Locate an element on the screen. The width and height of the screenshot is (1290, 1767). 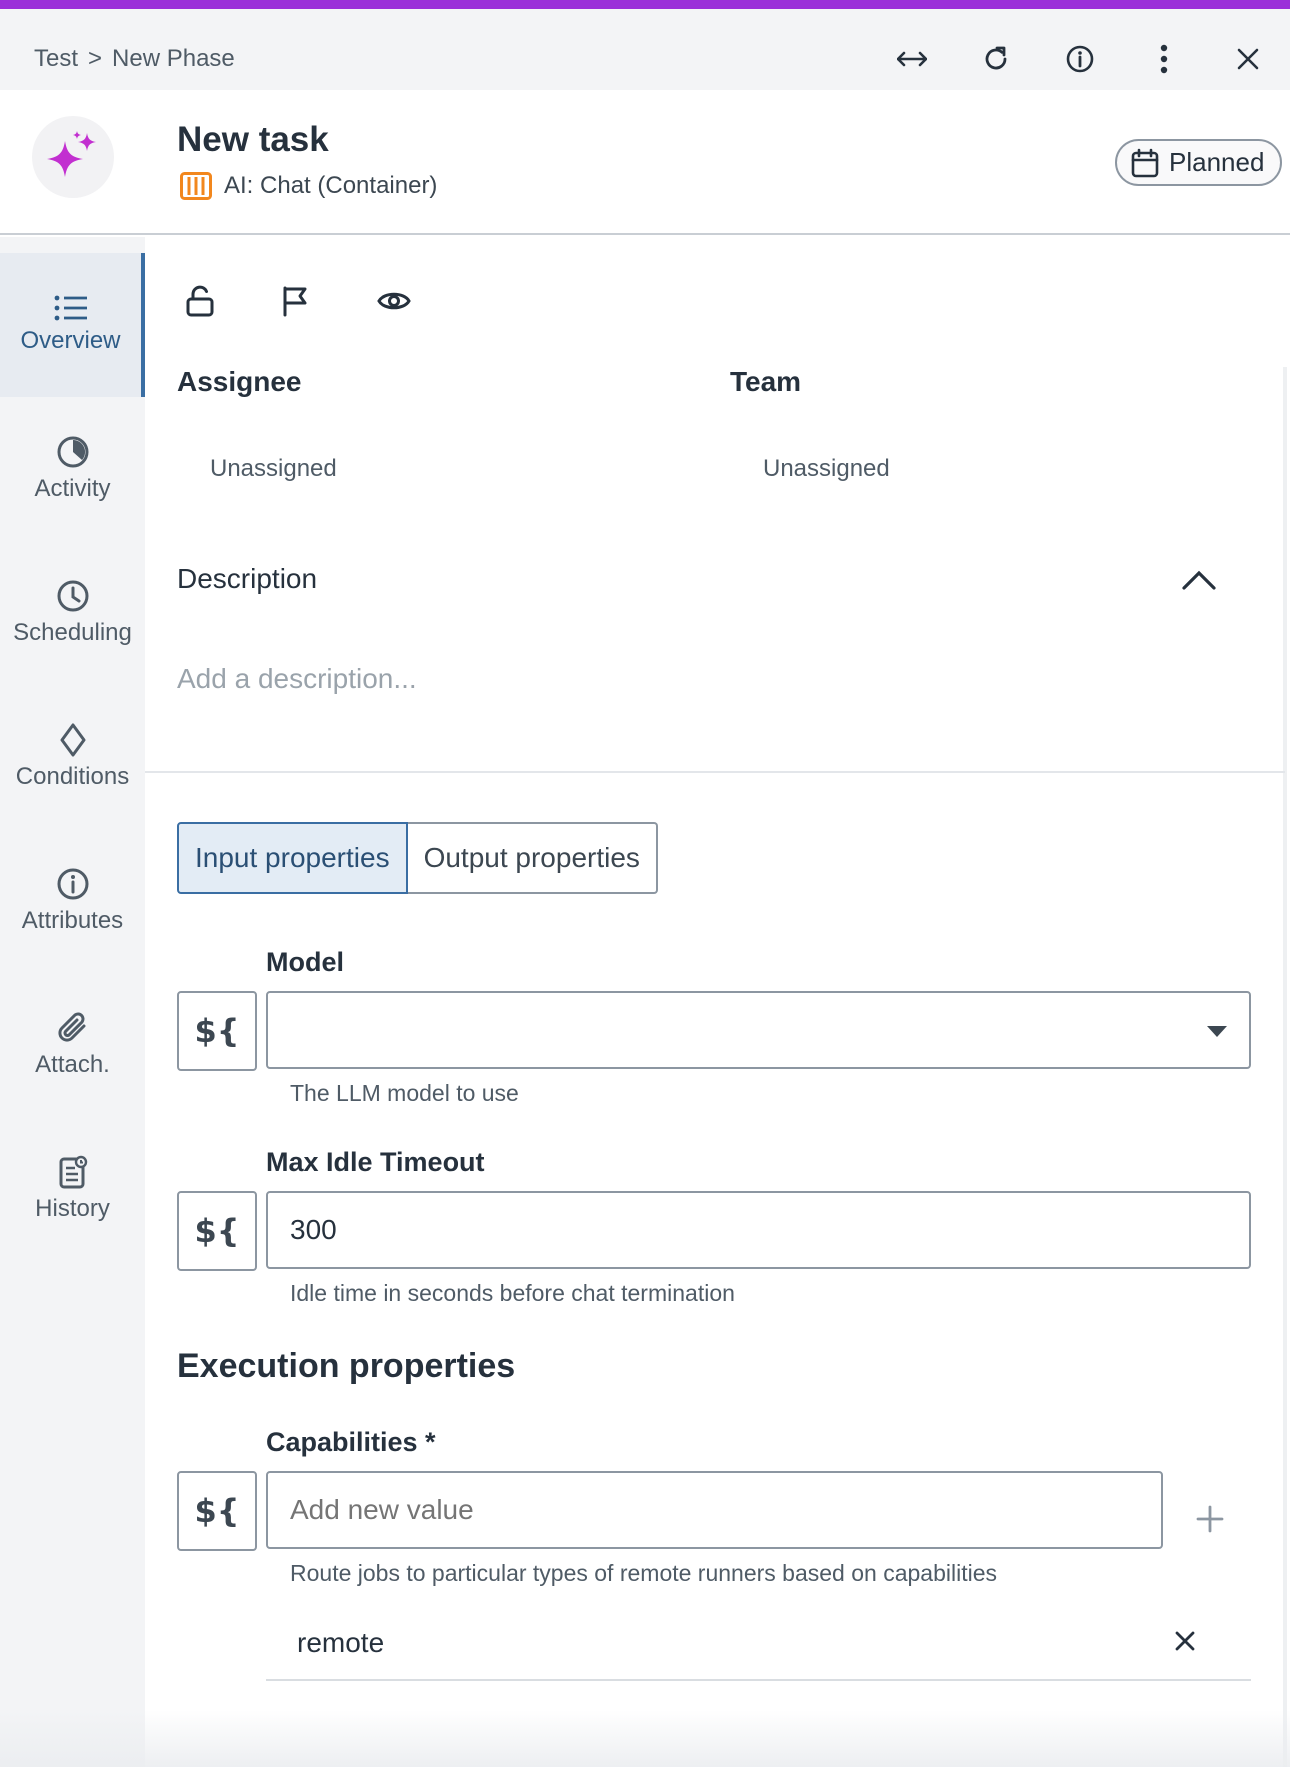
activity-icon is located at coordinates (72, 452).